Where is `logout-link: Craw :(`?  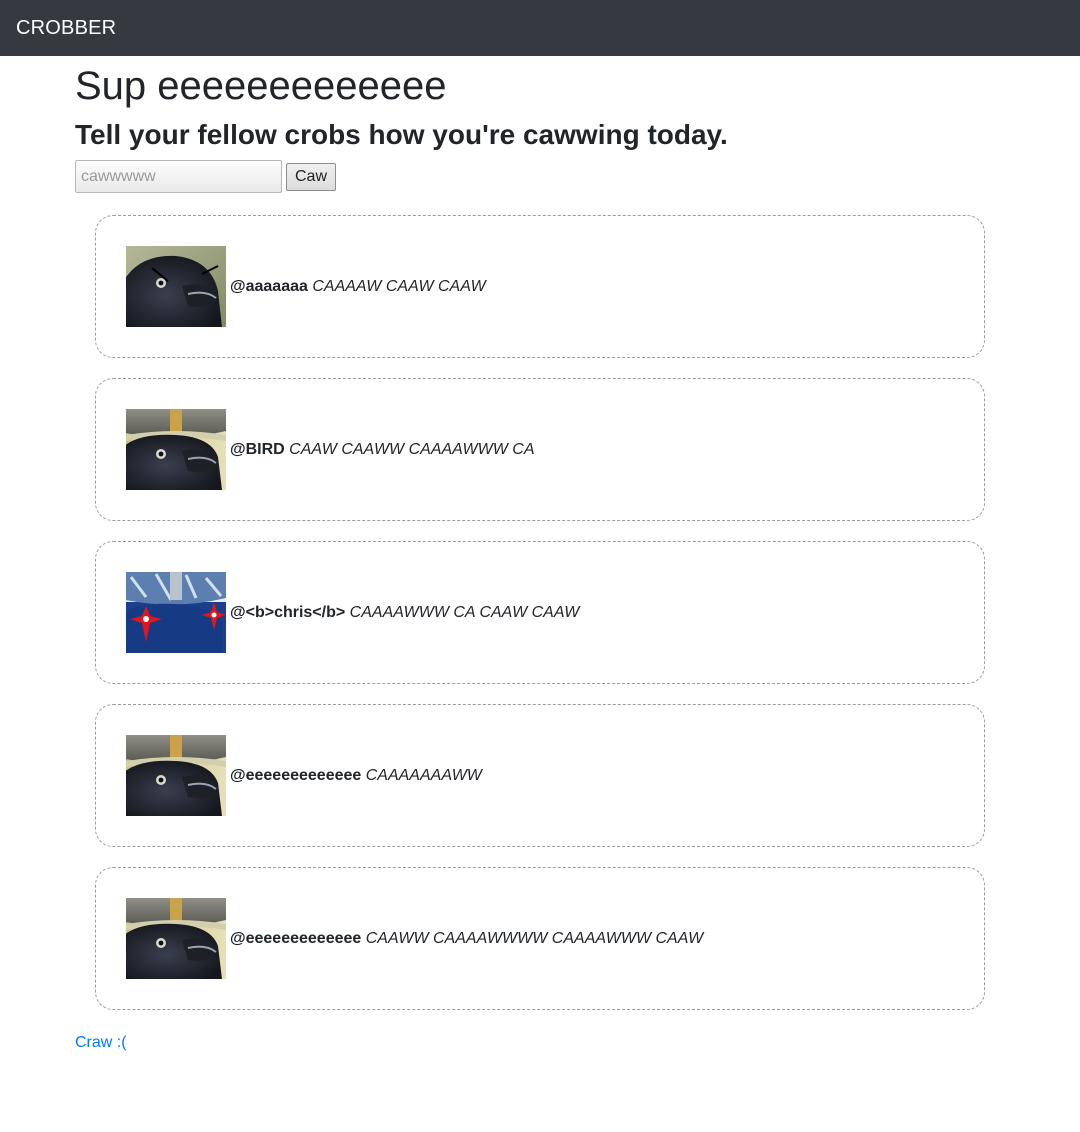
logout-link: Craw :( is located at coordinates (101, 1043).